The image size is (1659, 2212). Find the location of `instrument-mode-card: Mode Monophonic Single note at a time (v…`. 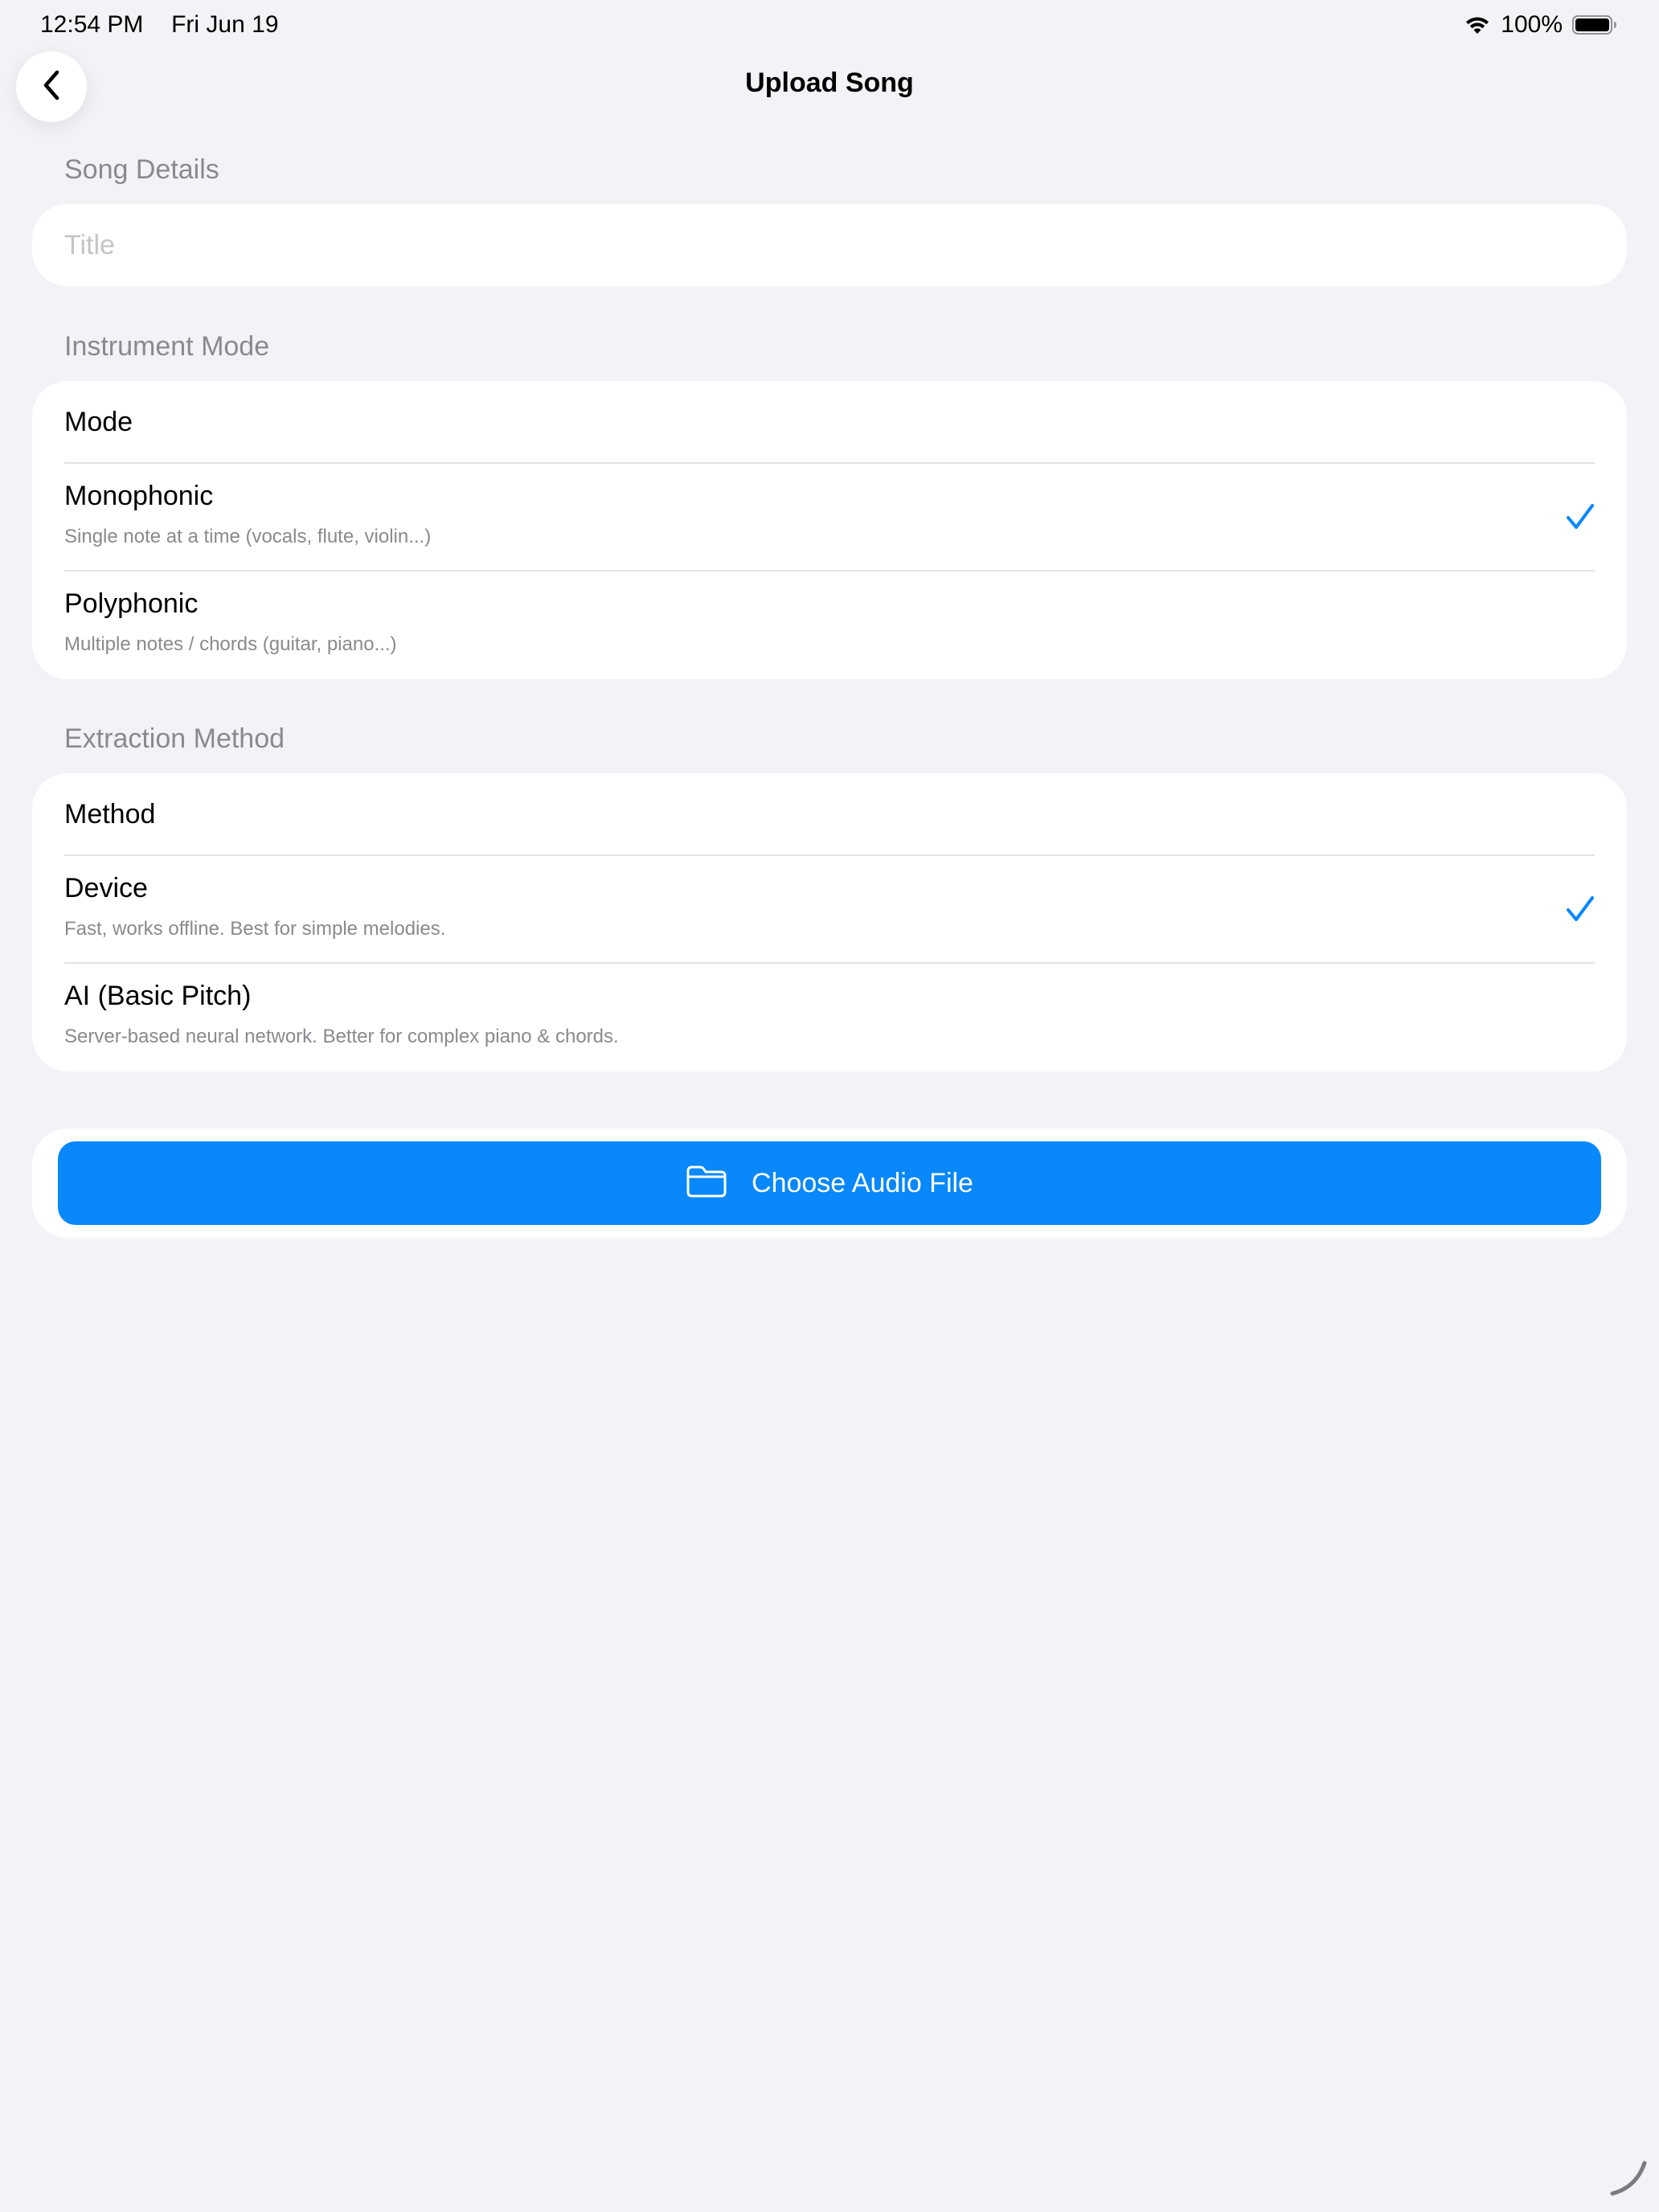

instrument-mode-card: Mode Monophonic Single note at a time (v… is located at coordinates (829, 530).